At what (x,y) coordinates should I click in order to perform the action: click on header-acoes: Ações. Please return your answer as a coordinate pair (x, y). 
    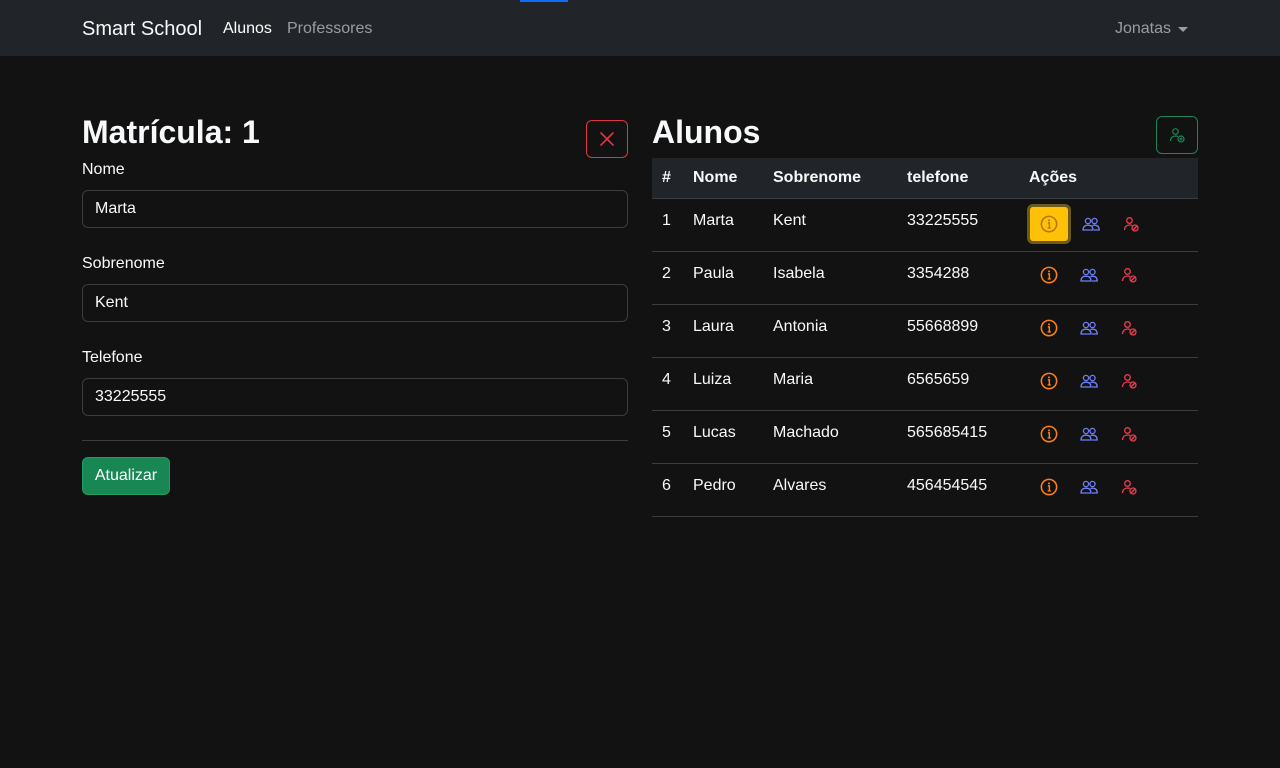
    Looking at the image, I should click on (1053, 177).